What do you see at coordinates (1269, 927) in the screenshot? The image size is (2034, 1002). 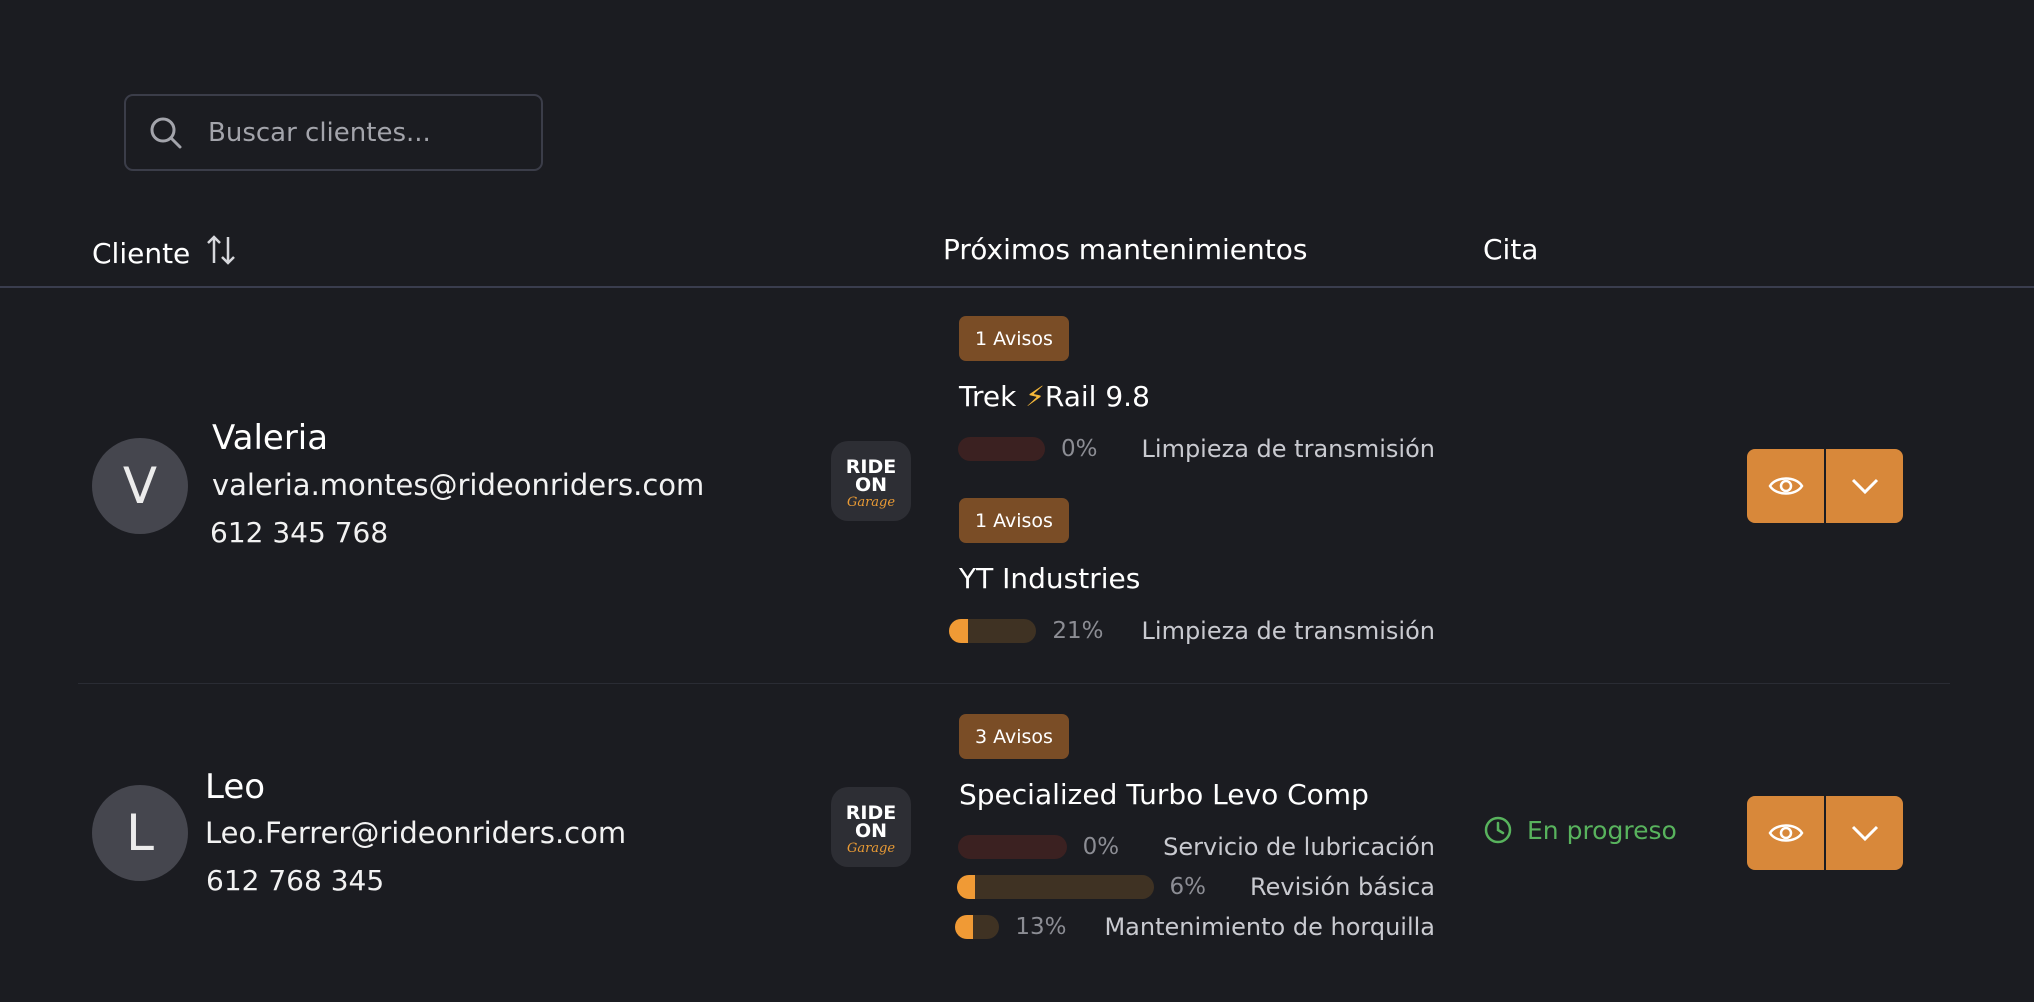 I see `maintenance-name: Mantenimiento de horquilla` at bounding box center [1269, 927].